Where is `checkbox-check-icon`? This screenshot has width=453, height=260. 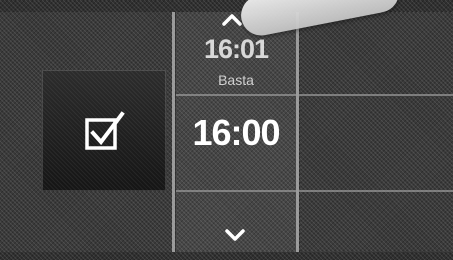
checkbox-check-icon is located at coordinates (105, 130).